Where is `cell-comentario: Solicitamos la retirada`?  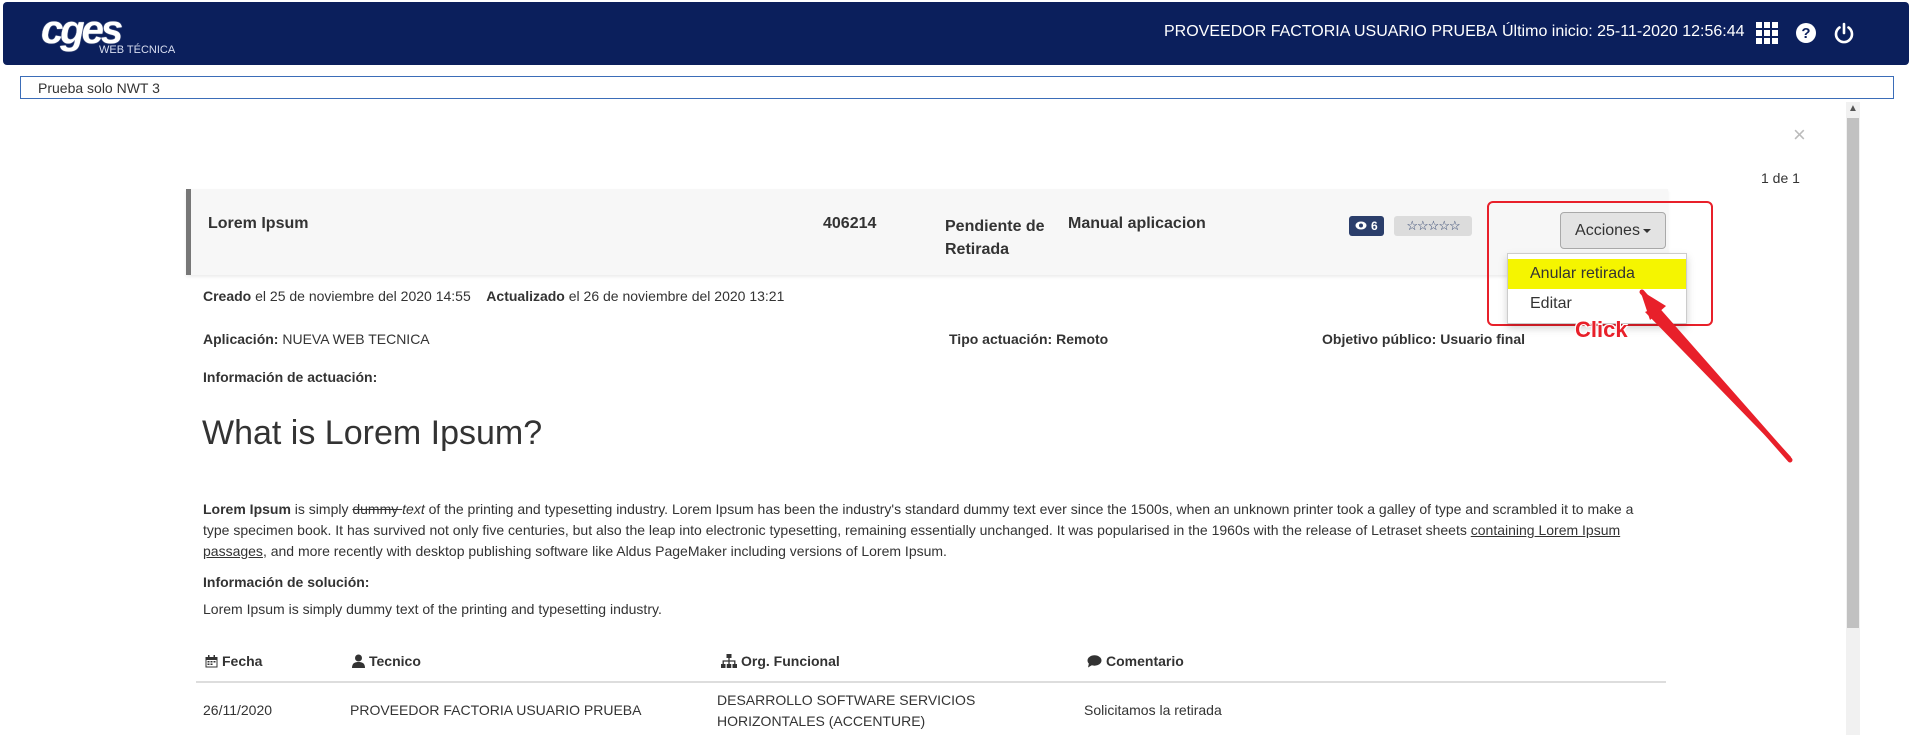 cell-comentario: Solicitamos la retirada is located at coordinates (1153, 710).